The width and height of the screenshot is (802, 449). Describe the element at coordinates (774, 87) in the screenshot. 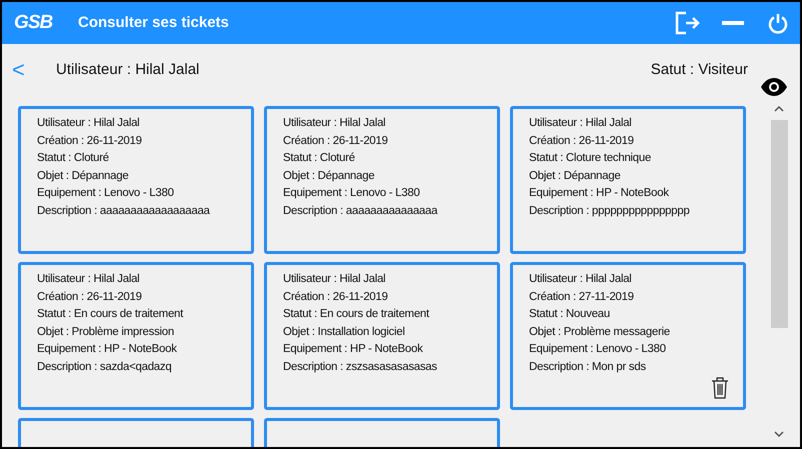

I see `eye-icon` at that location.